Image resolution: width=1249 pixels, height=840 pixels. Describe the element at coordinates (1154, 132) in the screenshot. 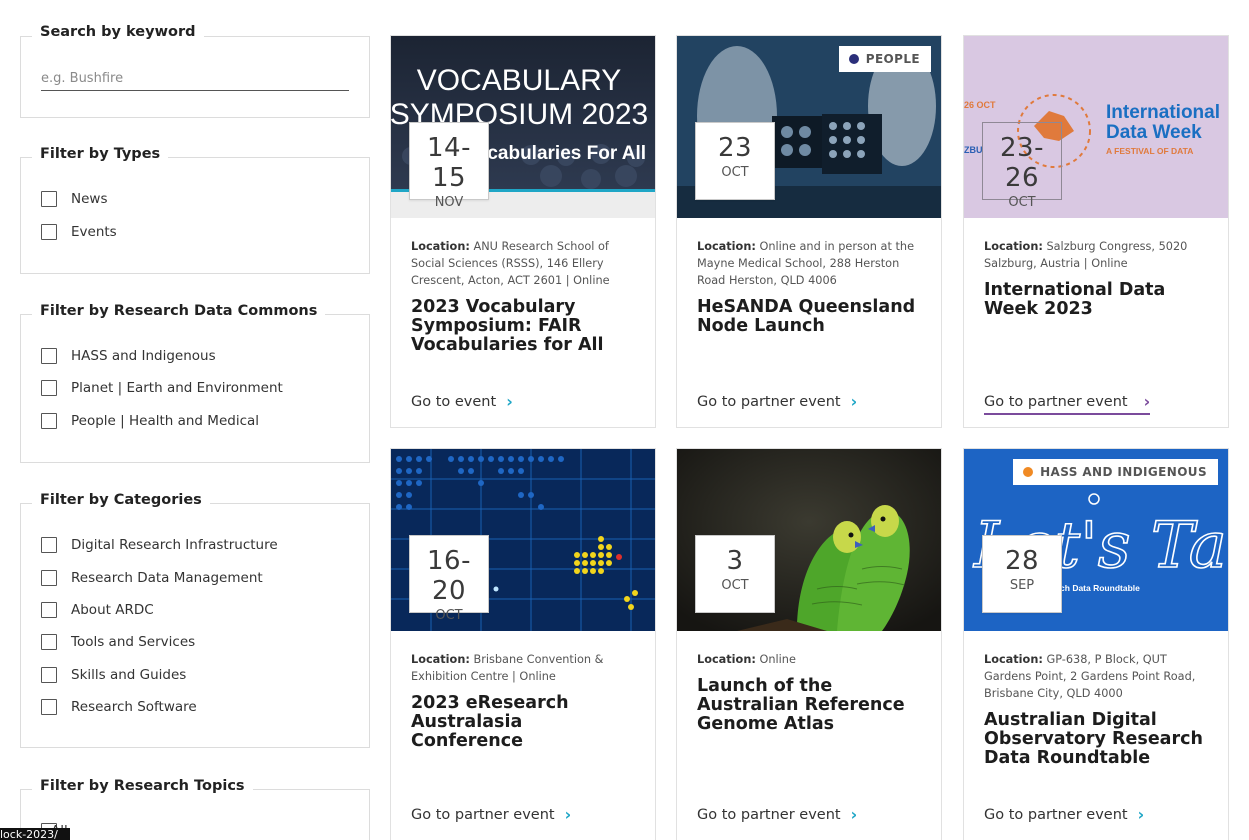

I see `image-text-line2: Data Week` at that location.